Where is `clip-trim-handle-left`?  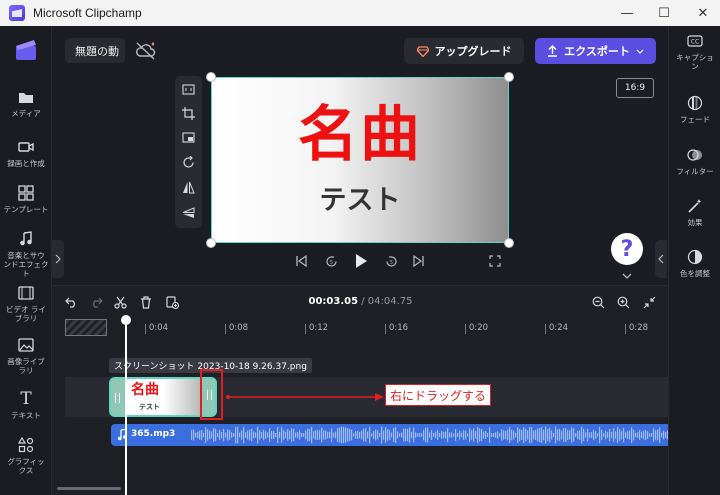
clip-trim-handle-left is located at coordinates (117, 398).